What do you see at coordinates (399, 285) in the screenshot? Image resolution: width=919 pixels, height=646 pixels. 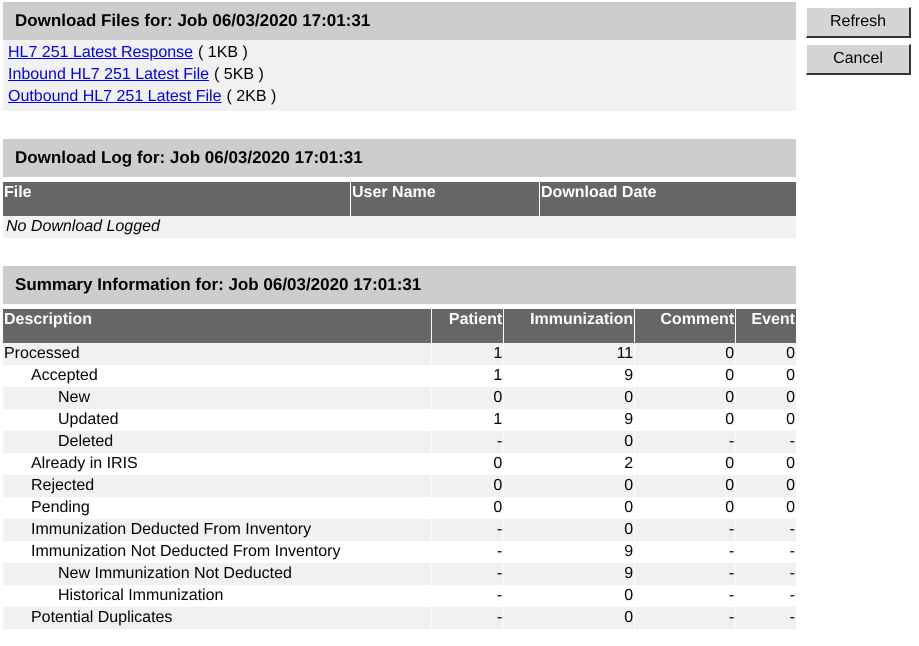 I see `section-title: Summary Information for: Job 06/03/2020 17:01:31` at bounding box center [399, 285].